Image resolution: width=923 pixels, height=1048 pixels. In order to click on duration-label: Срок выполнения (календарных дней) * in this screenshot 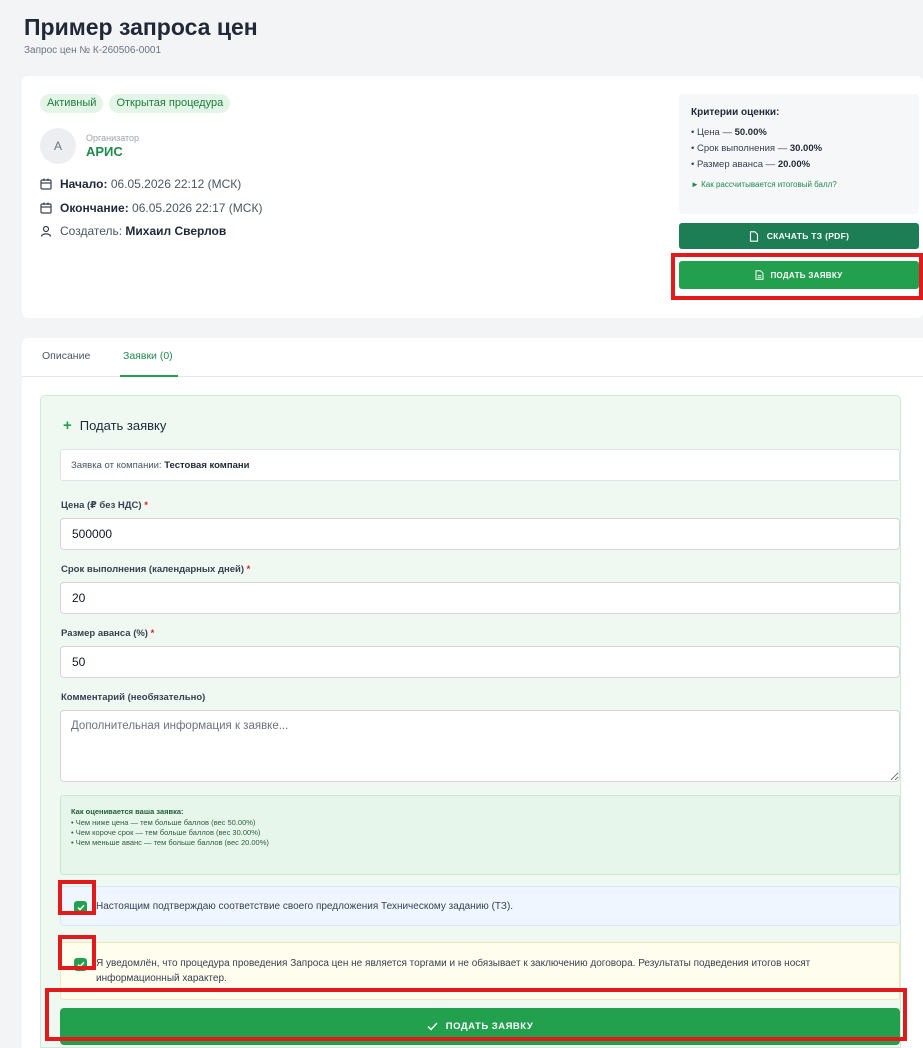, I will do `click(156, 569)`.